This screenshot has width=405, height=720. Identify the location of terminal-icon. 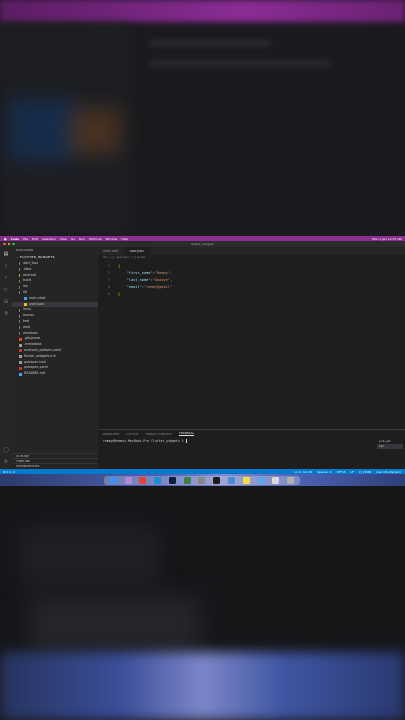
(217, 480).